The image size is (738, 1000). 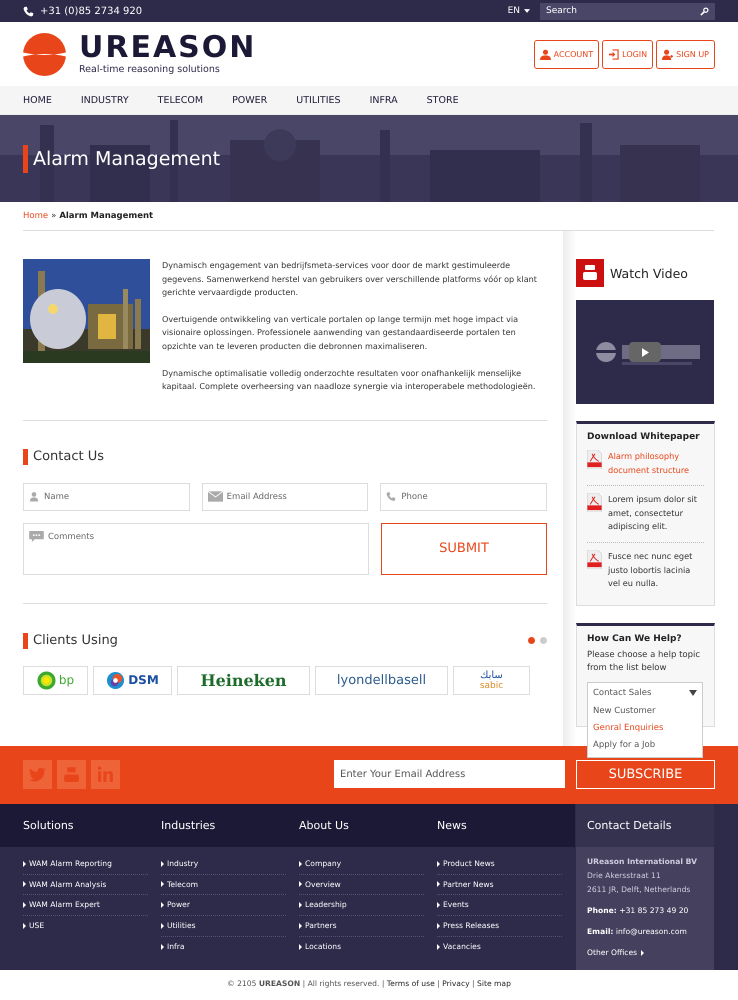 I want to click on box-title: Download Whitepaper, so click(x=644, y=437).